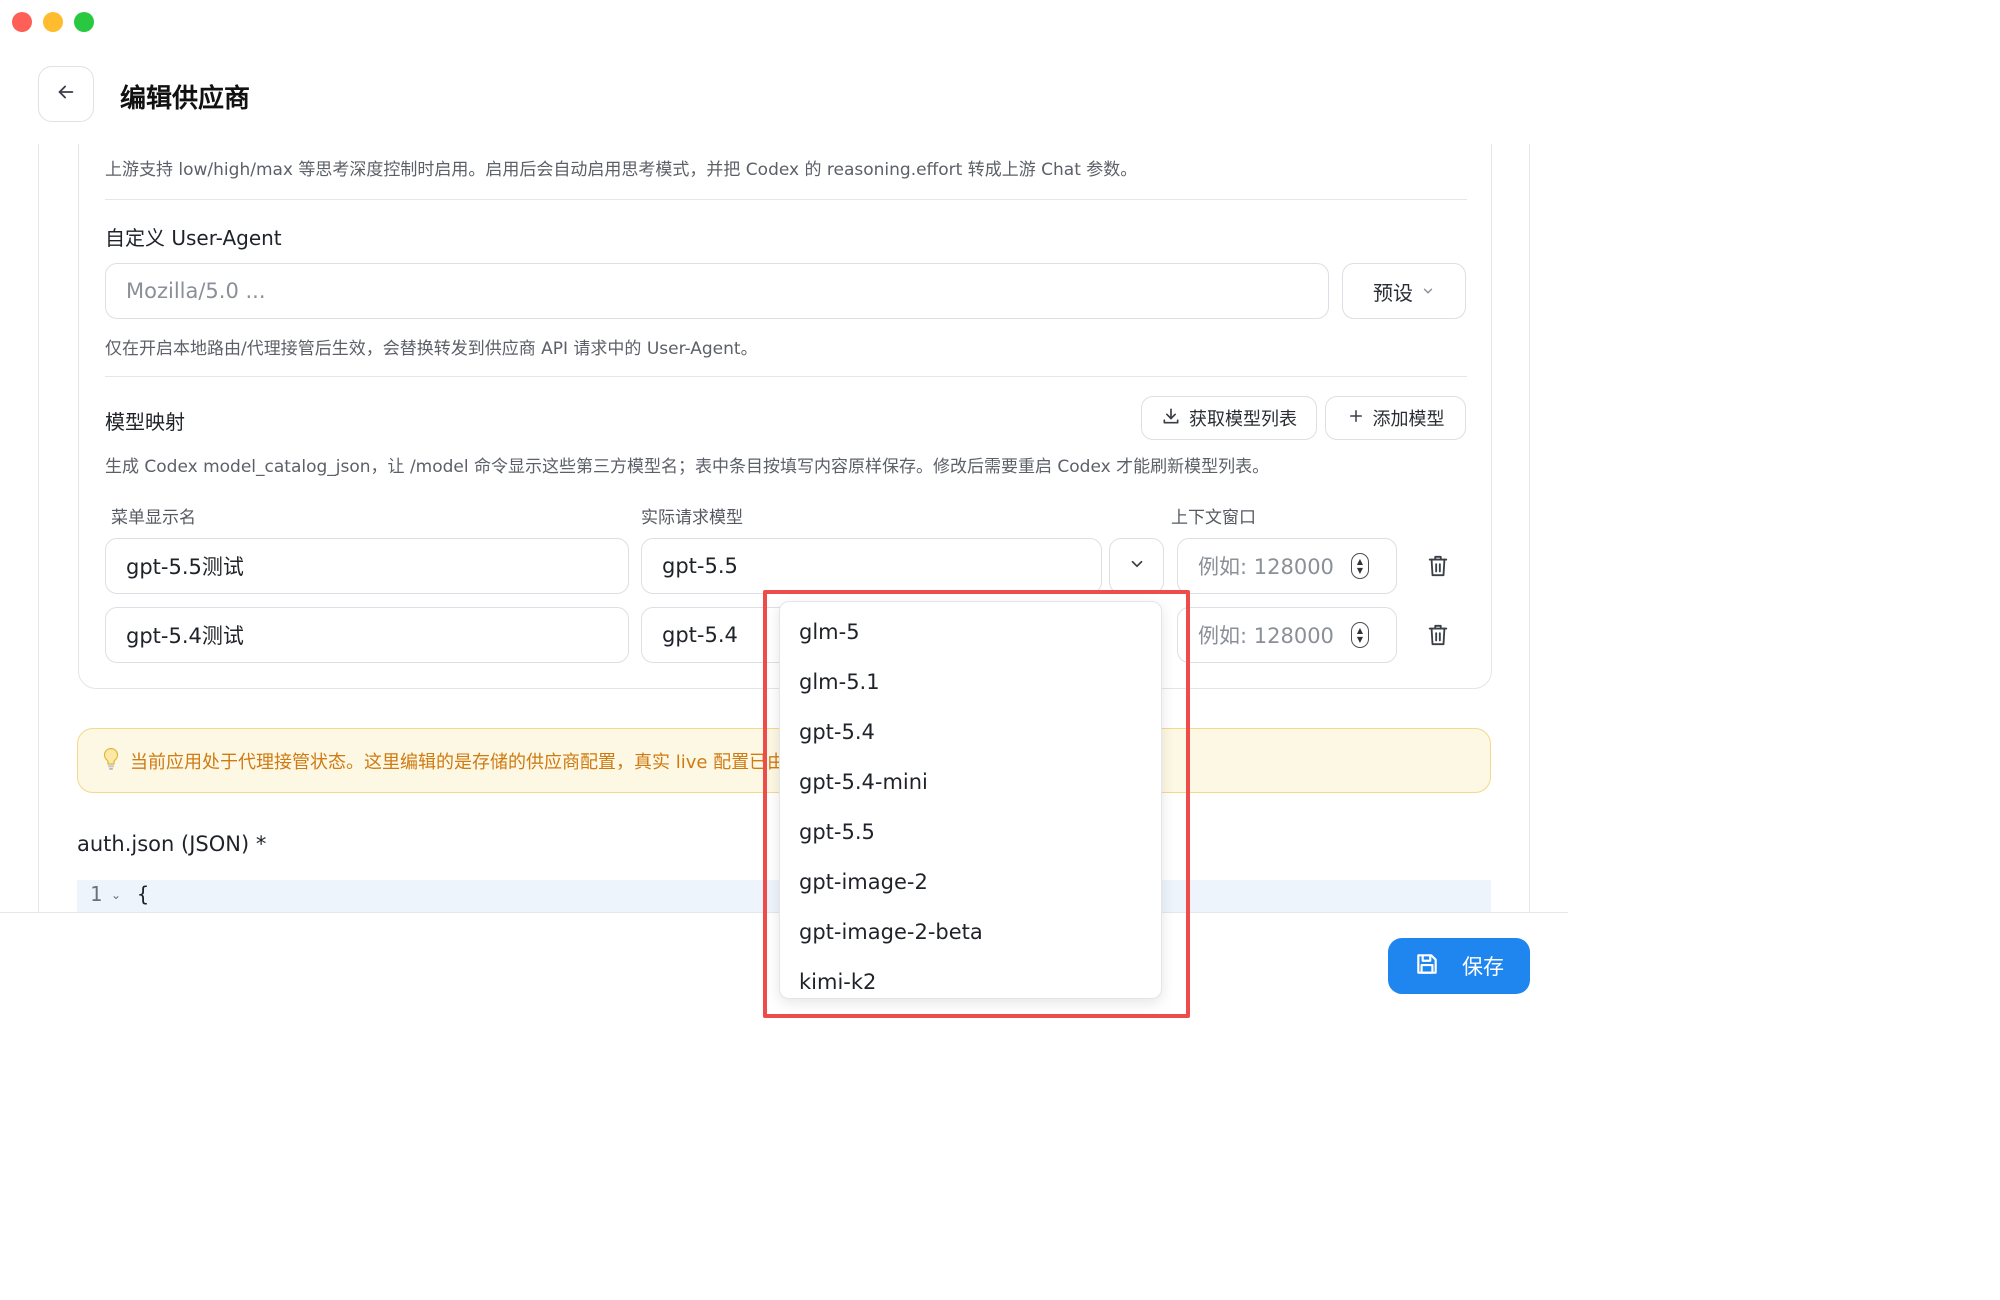 This screenshot has height=1300, width=2000. I want to click on display-name-input: gpt-5.5测试, so click(367, 566).